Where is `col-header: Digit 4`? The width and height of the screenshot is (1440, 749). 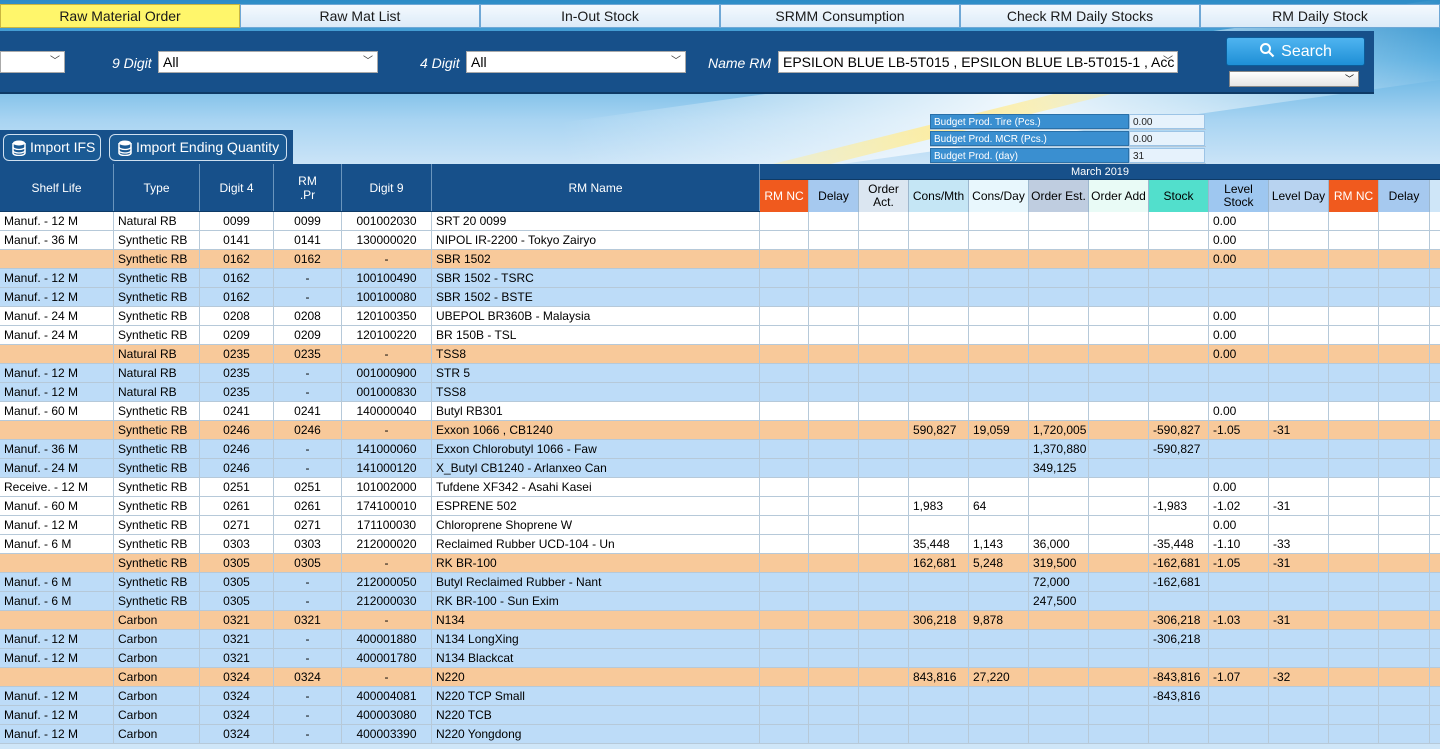 col-header: Digit 4 is located at coordinates (237, 187).